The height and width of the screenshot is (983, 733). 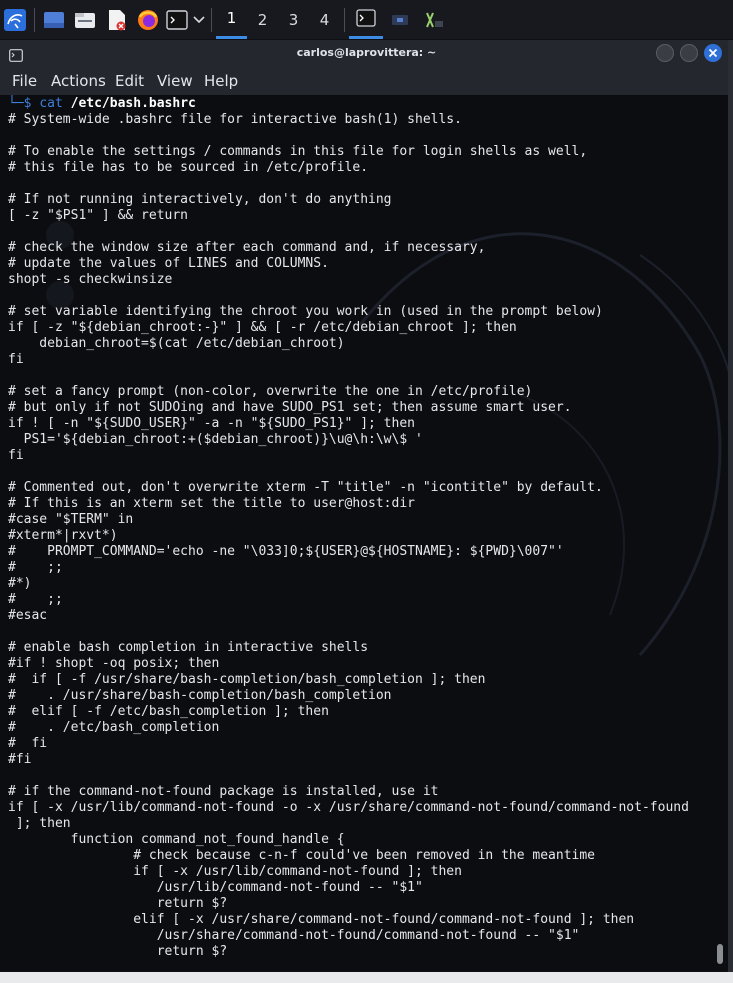 What do you see at coordinates (262, 19) in the screenshot?
I see `workspace-2: 2` at bounding box center [262, 19].